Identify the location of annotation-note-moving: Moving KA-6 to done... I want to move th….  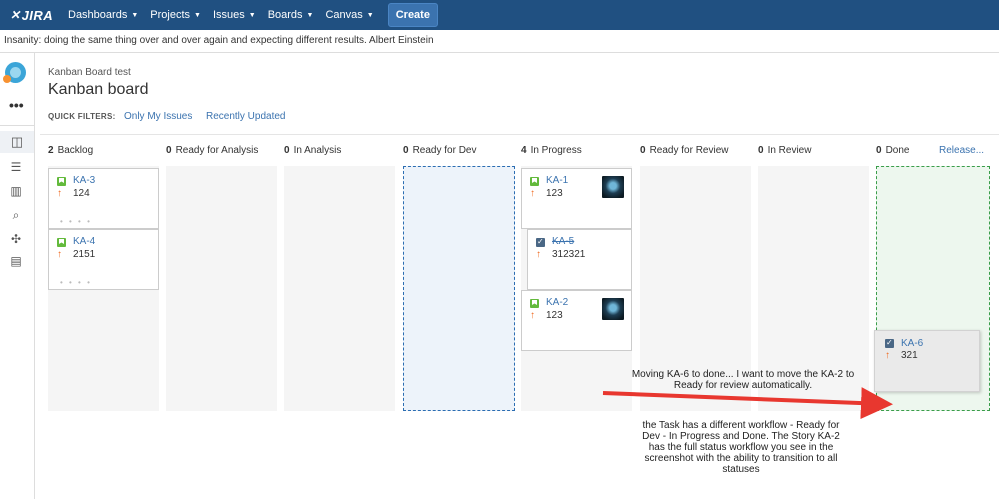
(743, 380).